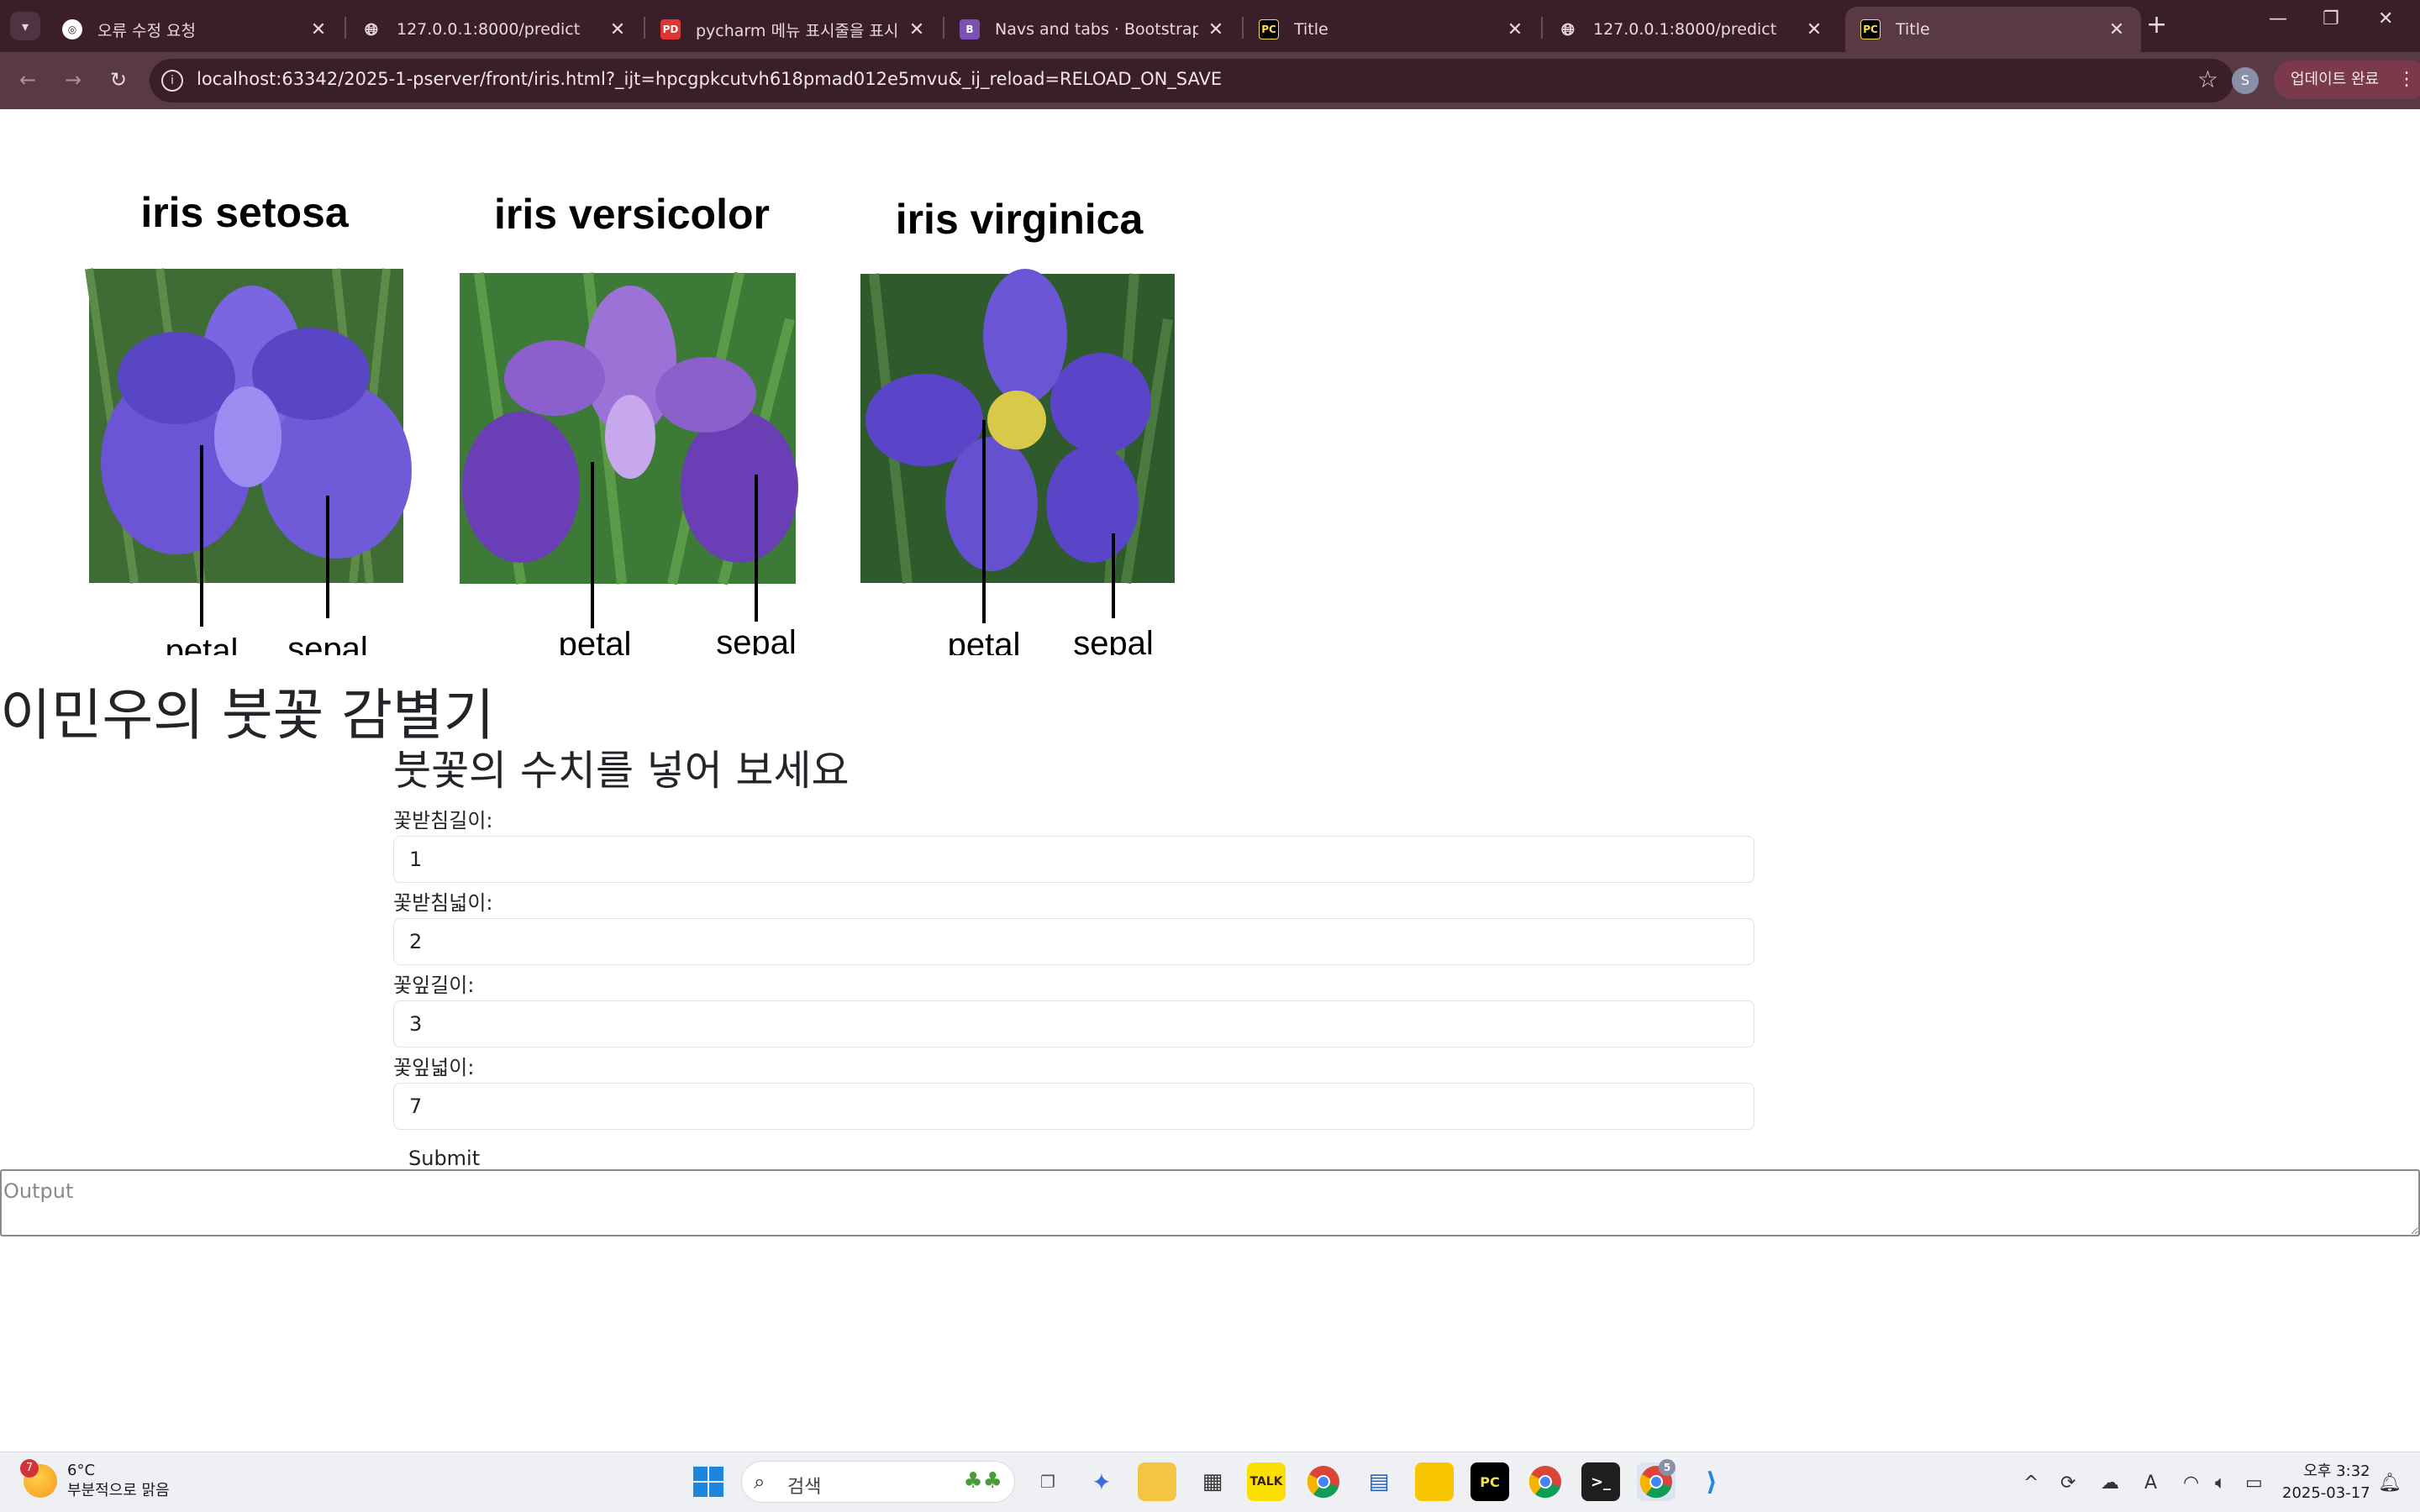 This screenshot has height=1512, width=2420. I want to click on file-explorer-icon, so click(1157, 1481).